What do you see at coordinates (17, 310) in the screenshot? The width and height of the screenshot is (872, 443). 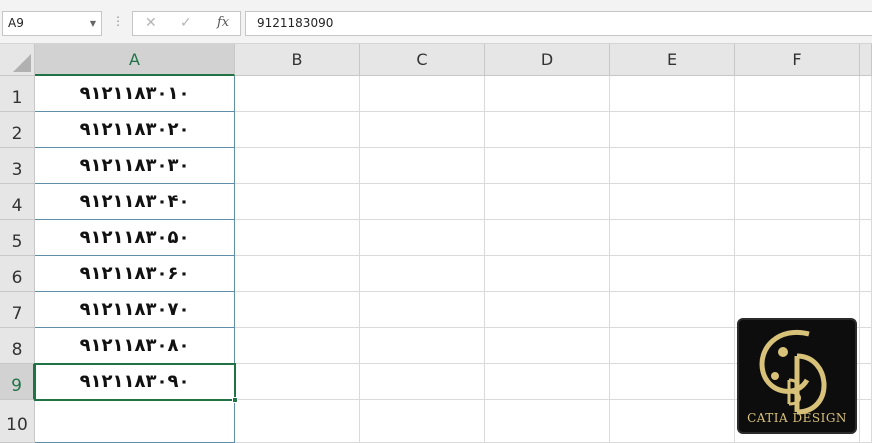 I see `row-header-7: 7` at bounding box center [17, 310].